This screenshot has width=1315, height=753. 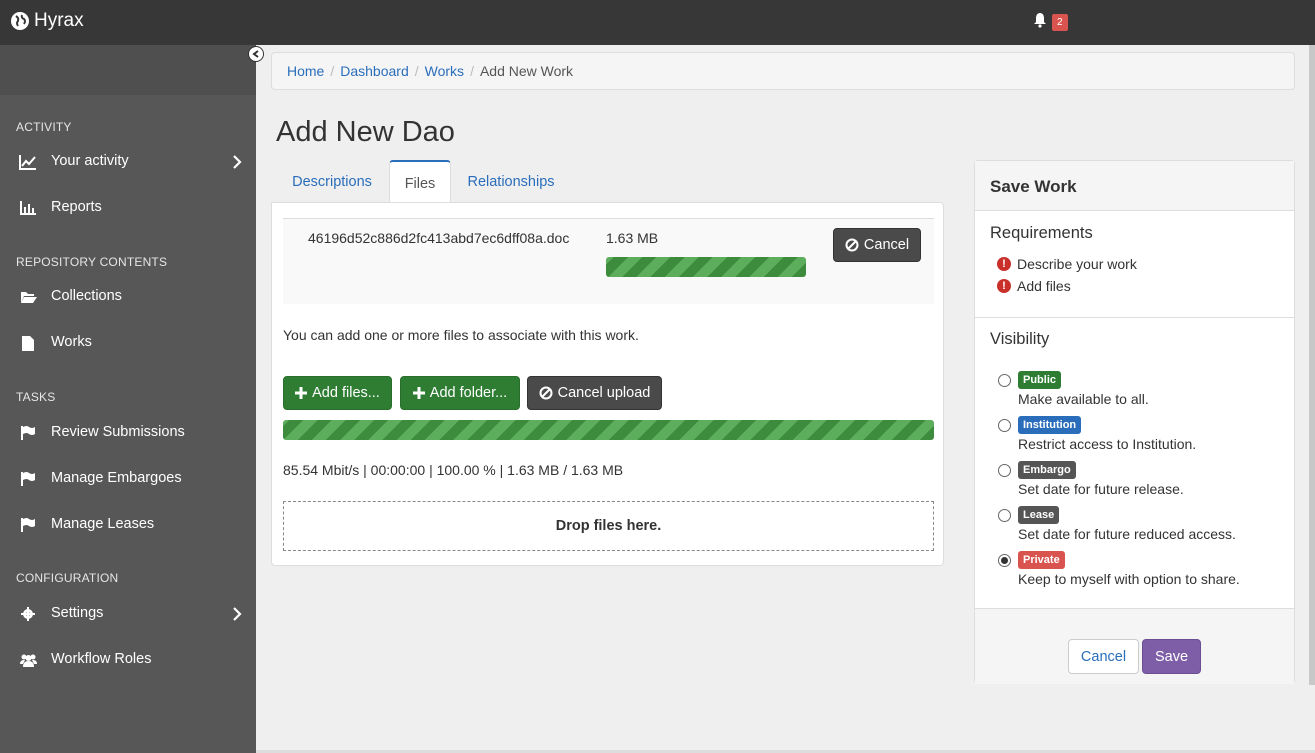 I want to click on requirement-add-files: ! Add files, so click(x=1034, y=286).